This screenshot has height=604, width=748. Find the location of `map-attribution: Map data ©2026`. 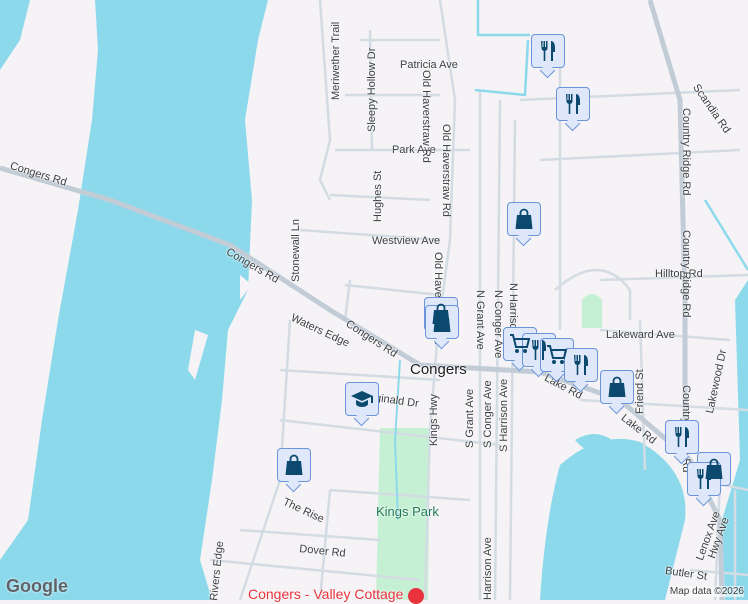

map-attribution: Map data ©2026 is located at coordinates (706, 591).